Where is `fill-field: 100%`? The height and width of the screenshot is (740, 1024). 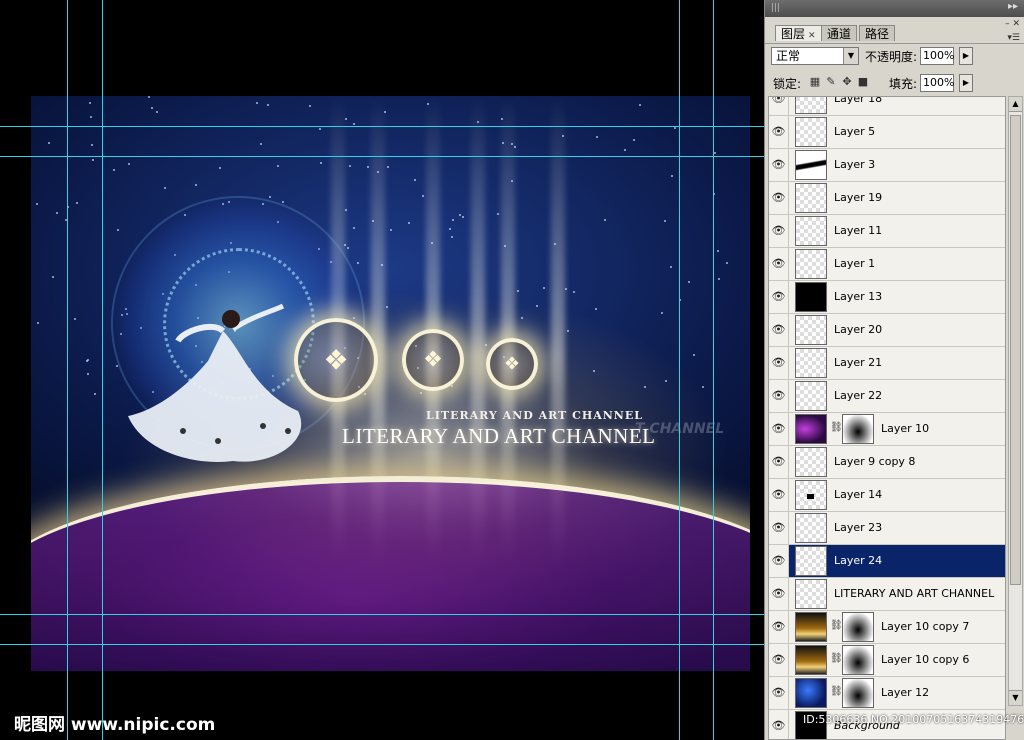 fill-field: 100% is located at coordinates (937, 83).